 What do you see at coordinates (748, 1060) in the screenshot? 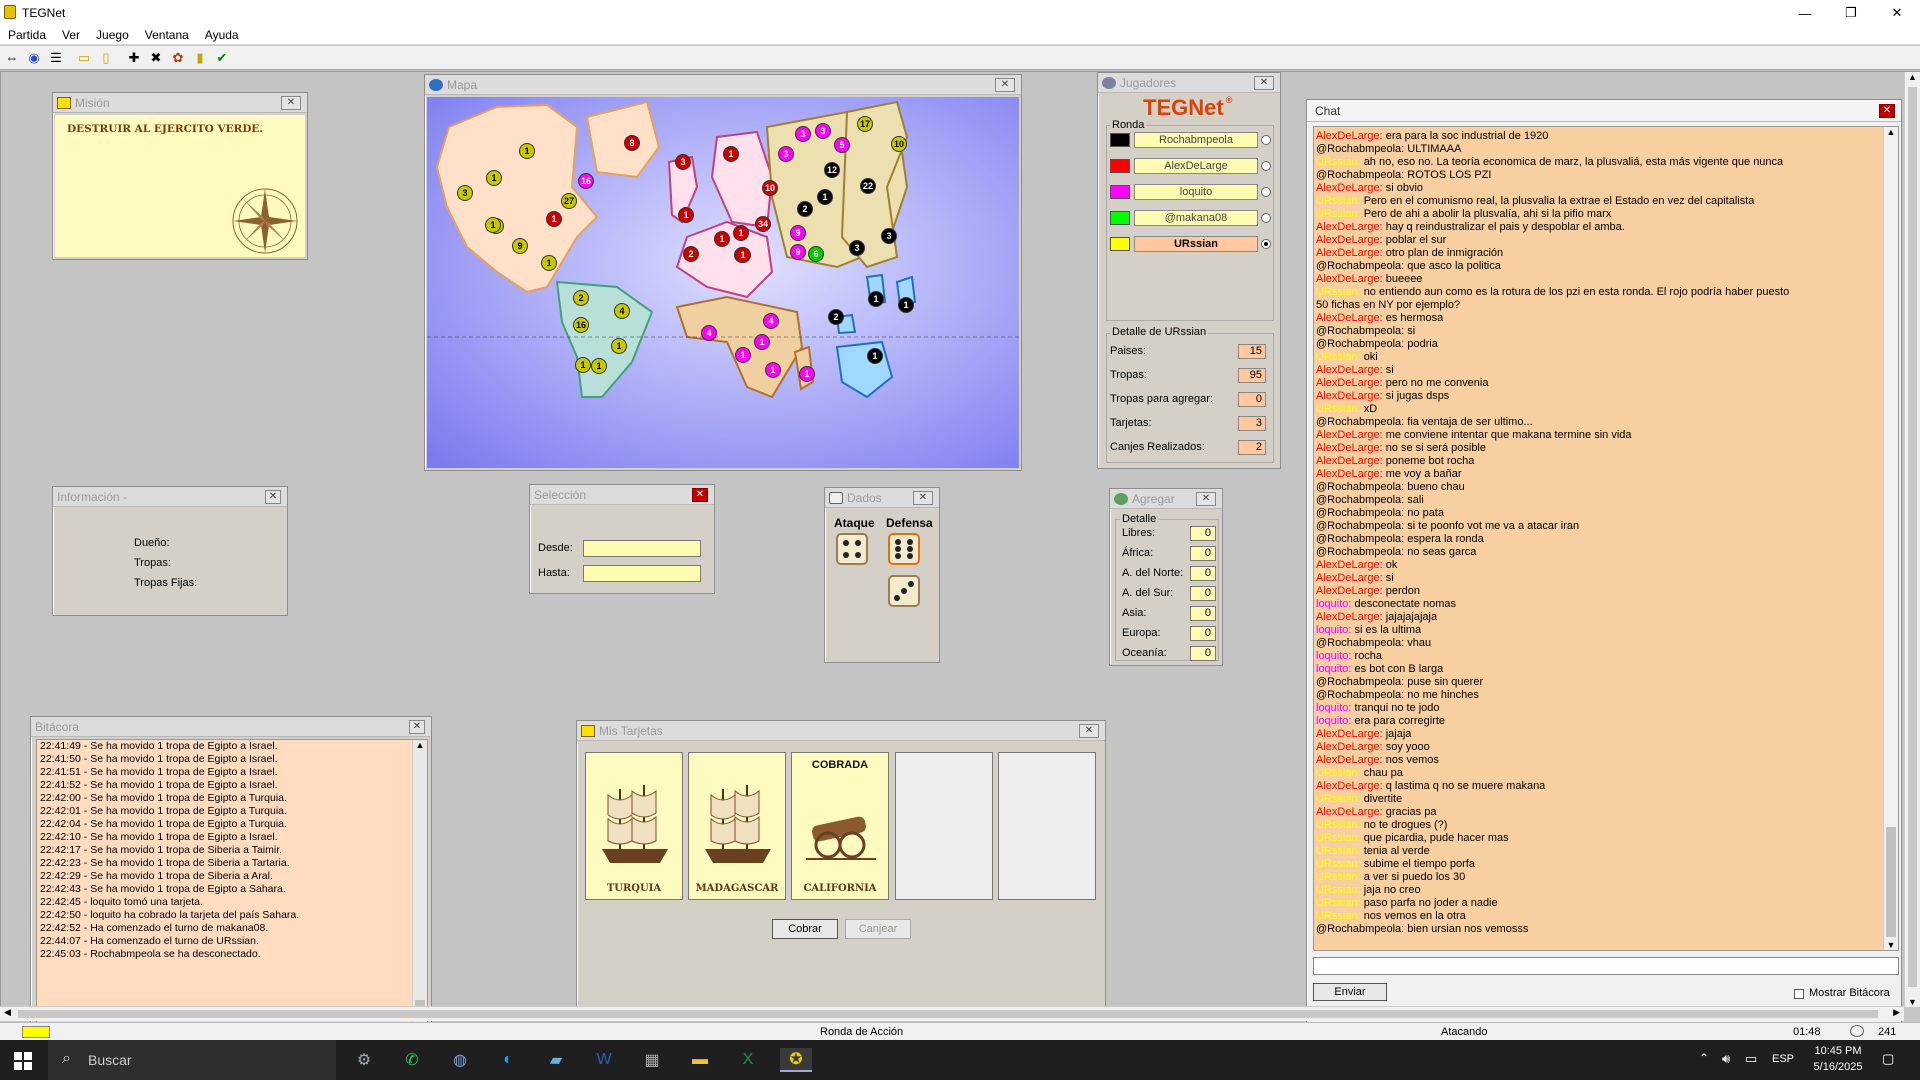
I see `excel-icon: X` at bounding box center [748, 1060].